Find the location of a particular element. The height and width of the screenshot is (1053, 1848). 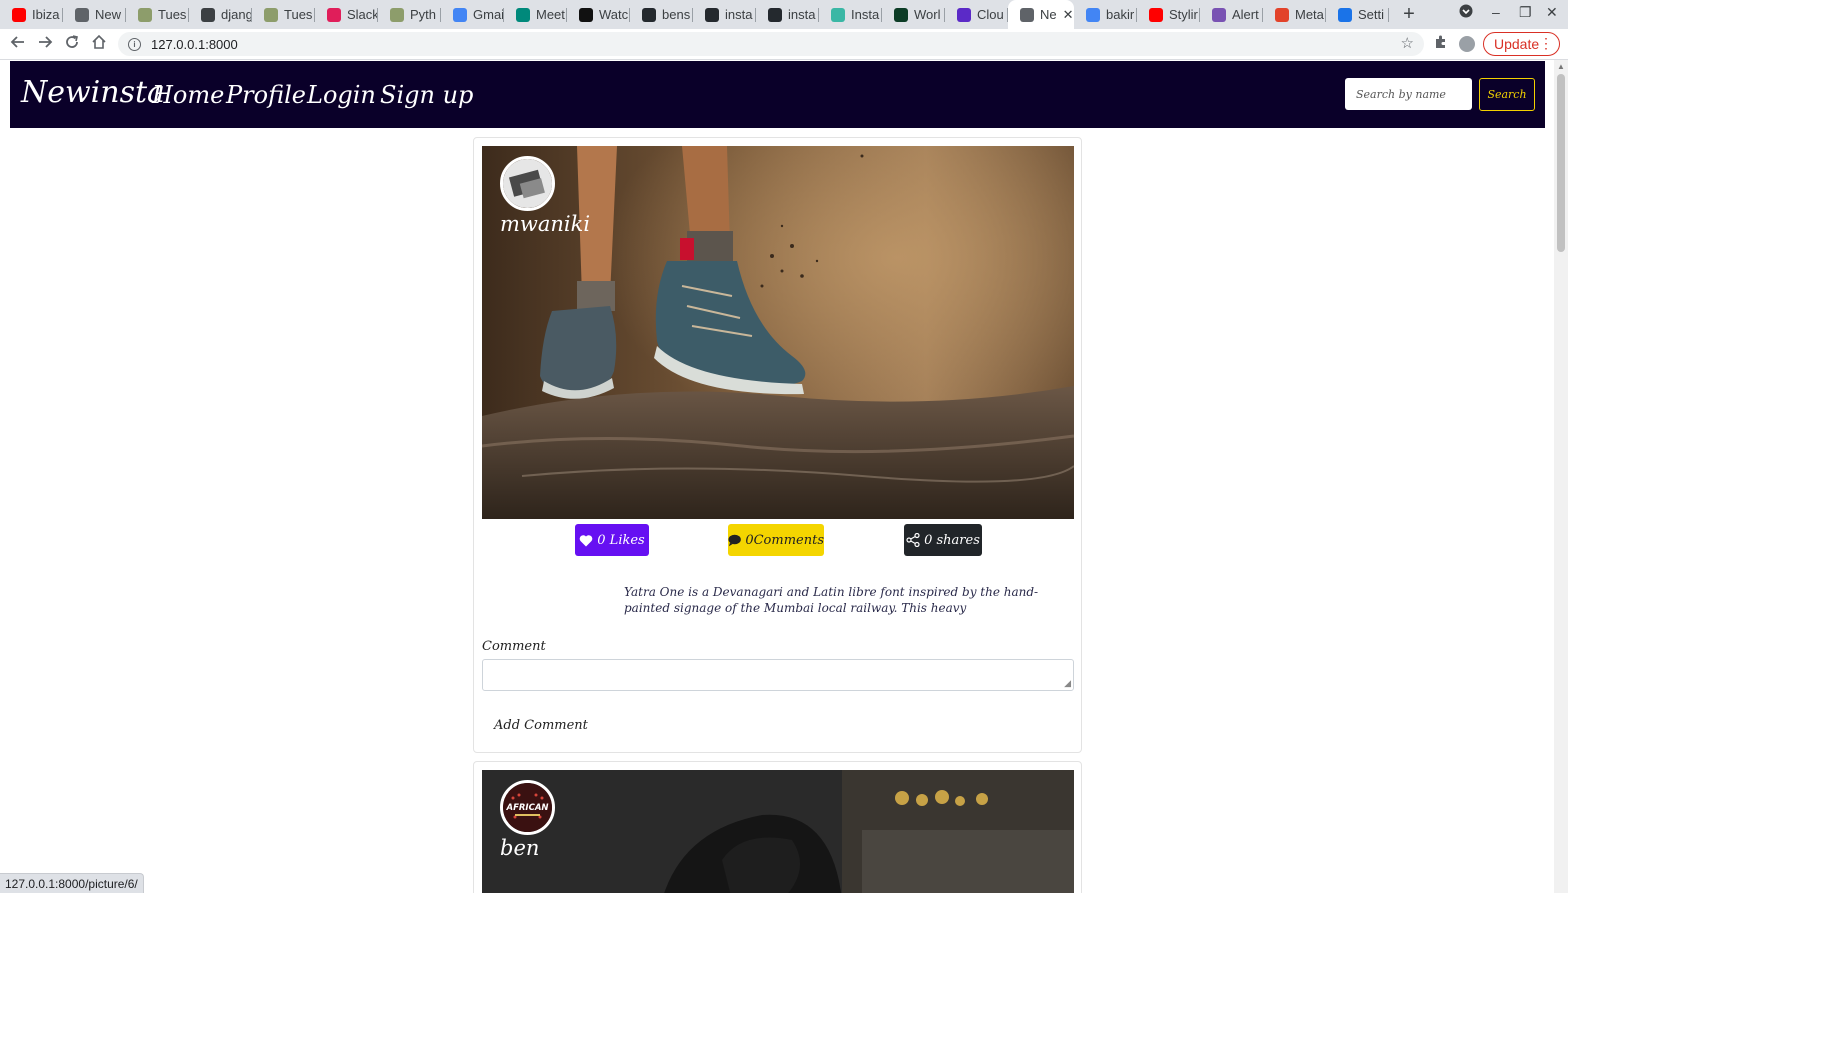

tab-label: Insta is located at coordinates (865, 14).